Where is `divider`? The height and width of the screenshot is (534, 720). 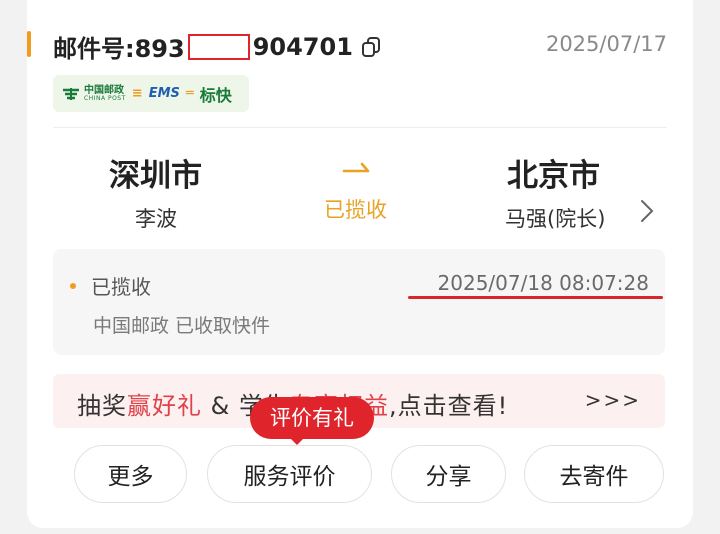 divider is located at coordinates (360, 127).